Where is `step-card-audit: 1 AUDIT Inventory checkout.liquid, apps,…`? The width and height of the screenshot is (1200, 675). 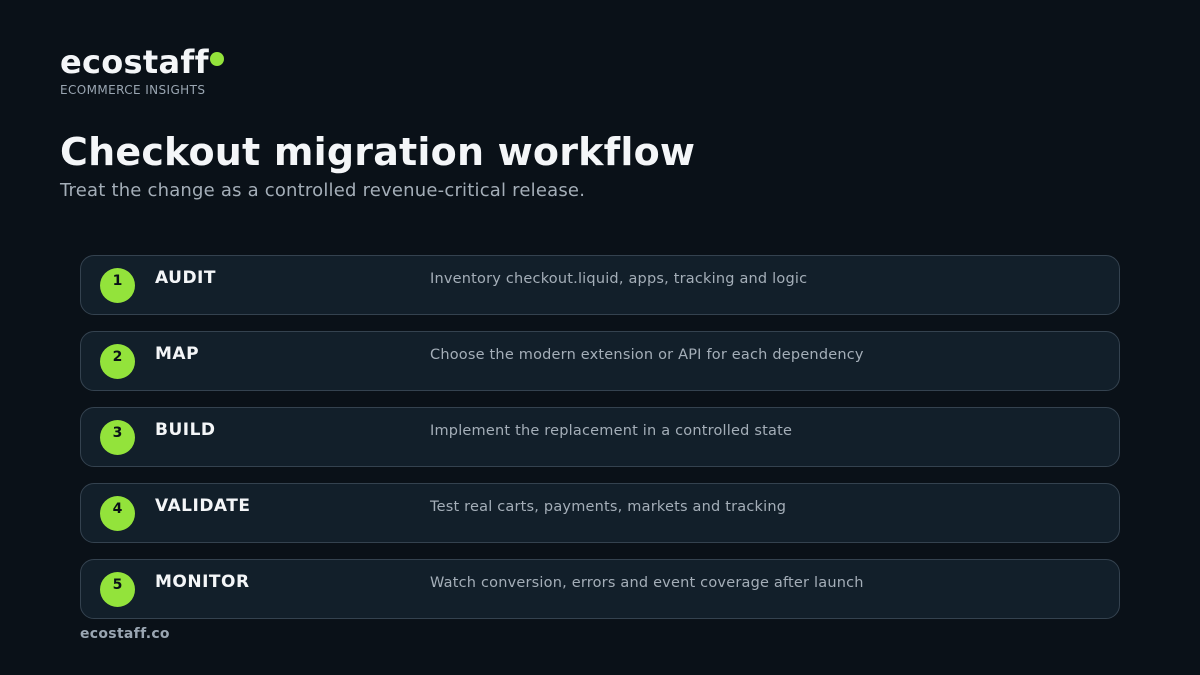 step-card-audit: 1 AUDIT Inventory checkout.liquid, apps,… is located at coordinates (600, 285).